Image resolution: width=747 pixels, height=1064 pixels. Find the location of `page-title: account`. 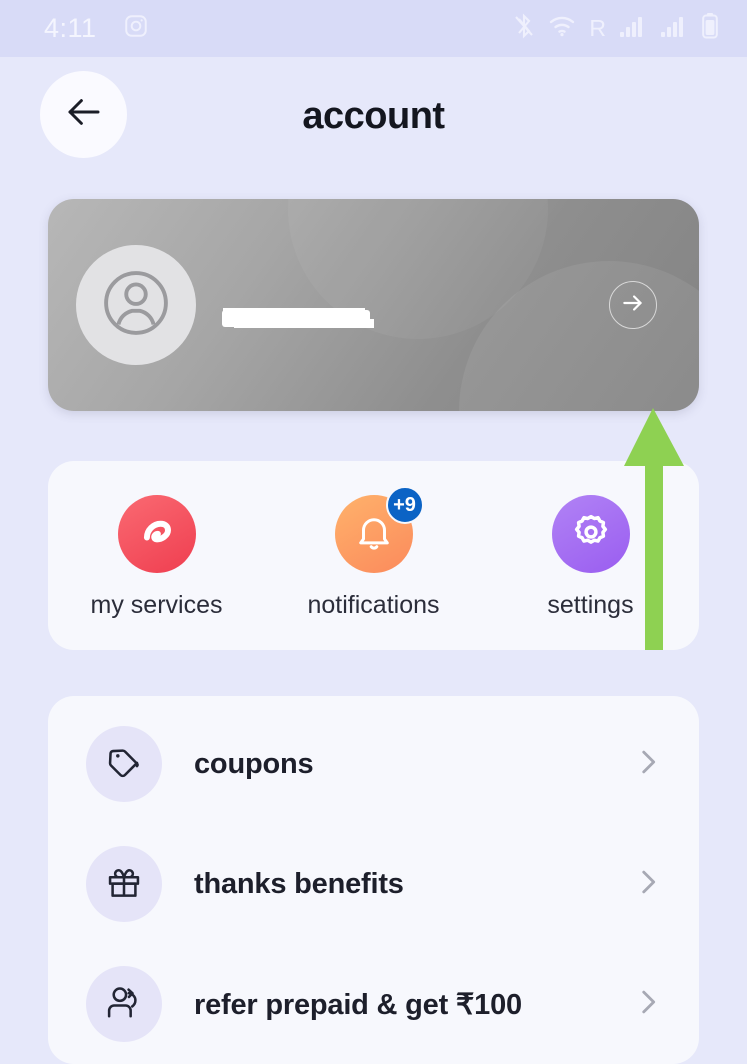

page-title: account is located at coordinates (373, 115).